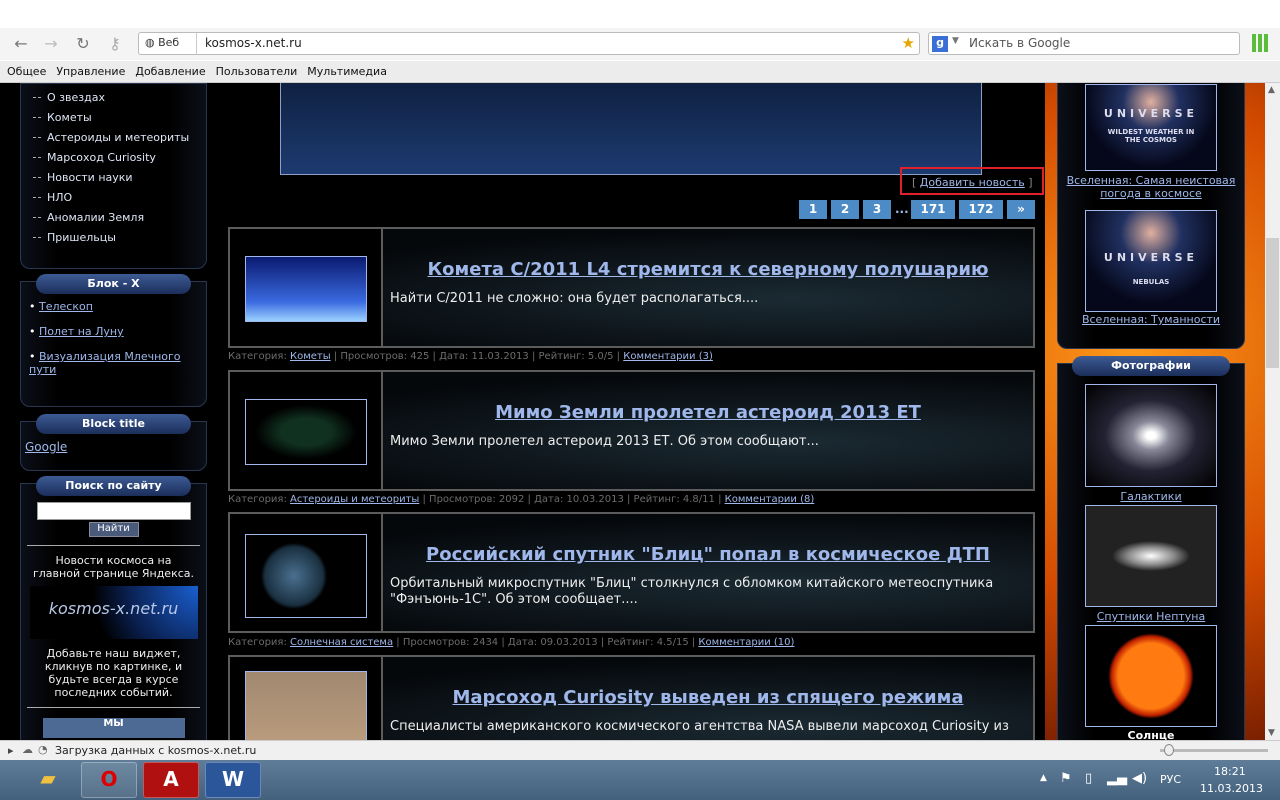 This screenshot has height=800, width=1280. Describe the element at coordinates (113, 612) in the screenshot. I see `yandex-widget-banner: kosmos-x.net.ru` at that location.